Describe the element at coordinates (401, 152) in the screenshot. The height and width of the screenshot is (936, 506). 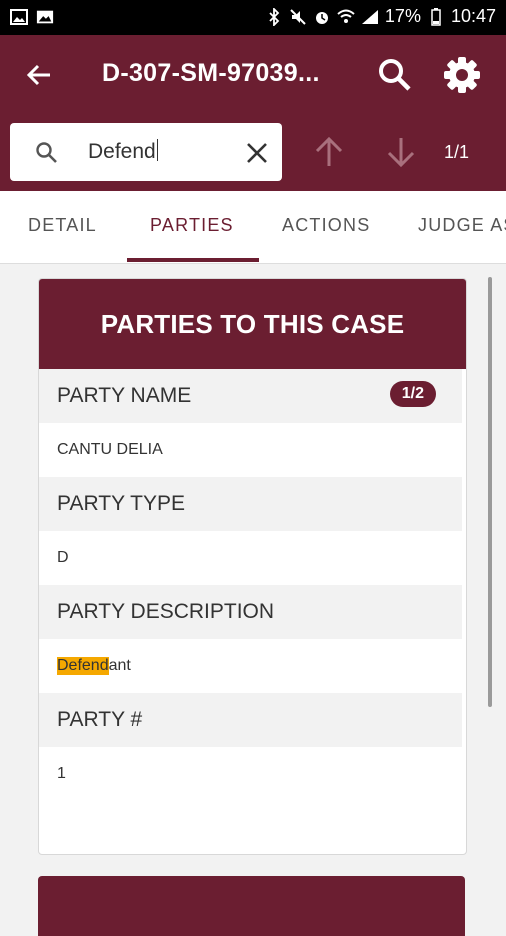
I see `arrow-down-icon` at that location.